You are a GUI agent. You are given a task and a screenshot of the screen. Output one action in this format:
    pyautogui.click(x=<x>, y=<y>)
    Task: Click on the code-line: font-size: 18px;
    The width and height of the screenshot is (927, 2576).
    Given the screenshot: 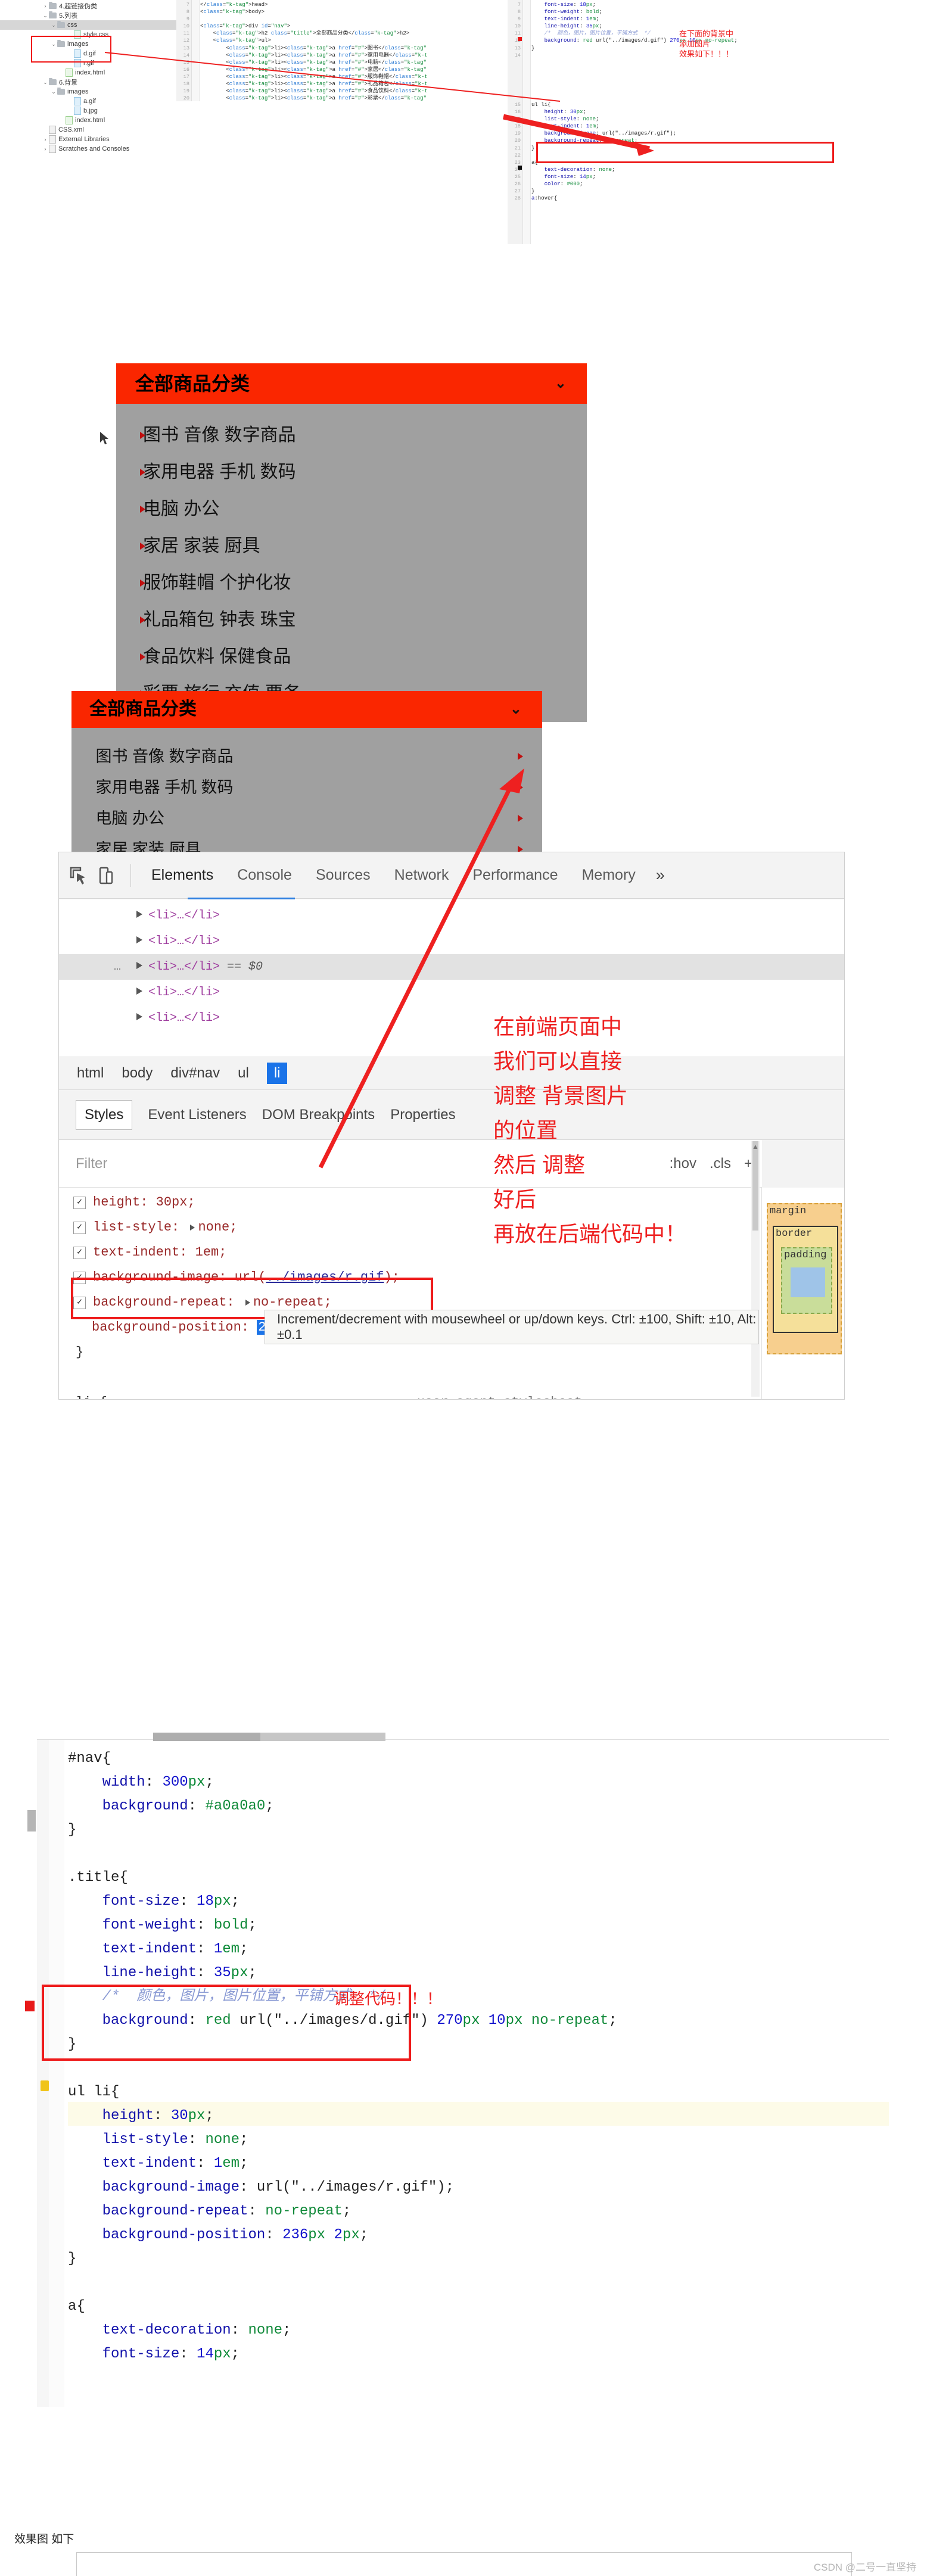 What is the action you would take?
    pyautogui.click(x=478, y=1902)
    